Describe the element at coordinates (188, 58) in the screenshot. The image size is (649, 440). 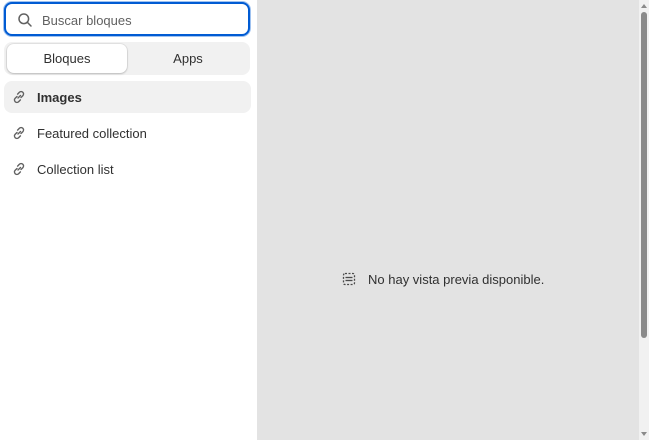
I see `tab-apps: Apps` at that location.